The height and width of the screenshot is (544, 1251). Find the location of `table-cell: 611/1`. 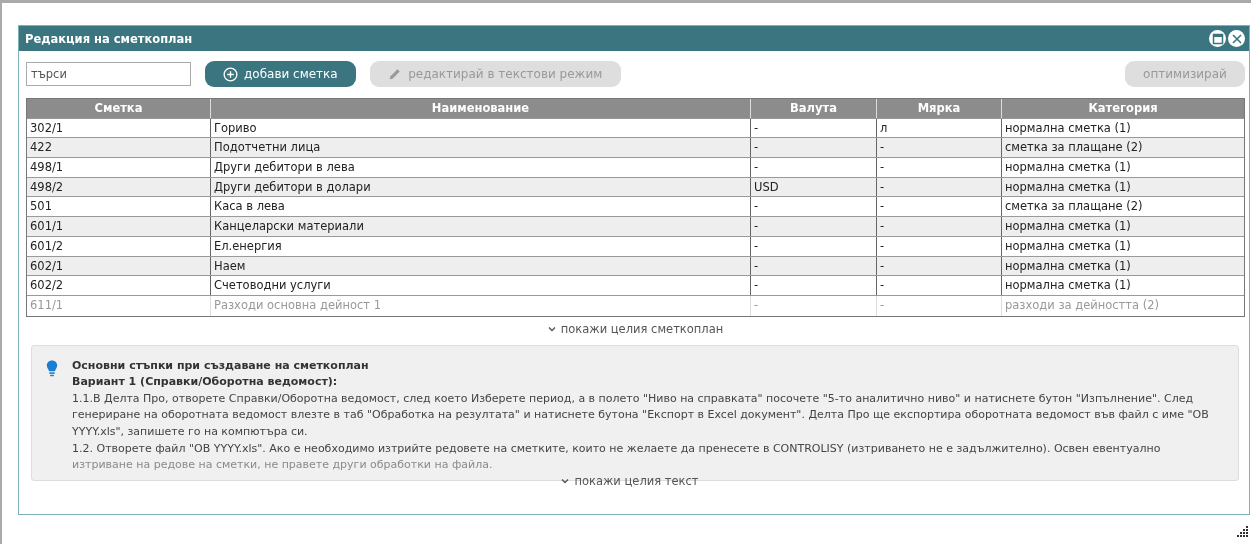

table-cell: 611/1 is located at coordinates (119, 305).